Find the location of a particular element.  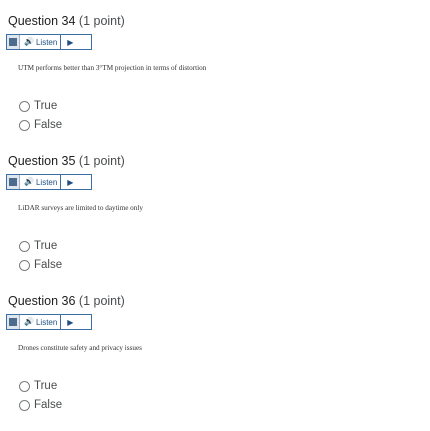

question-number: Question 36 is located at coordinates (42, 301).